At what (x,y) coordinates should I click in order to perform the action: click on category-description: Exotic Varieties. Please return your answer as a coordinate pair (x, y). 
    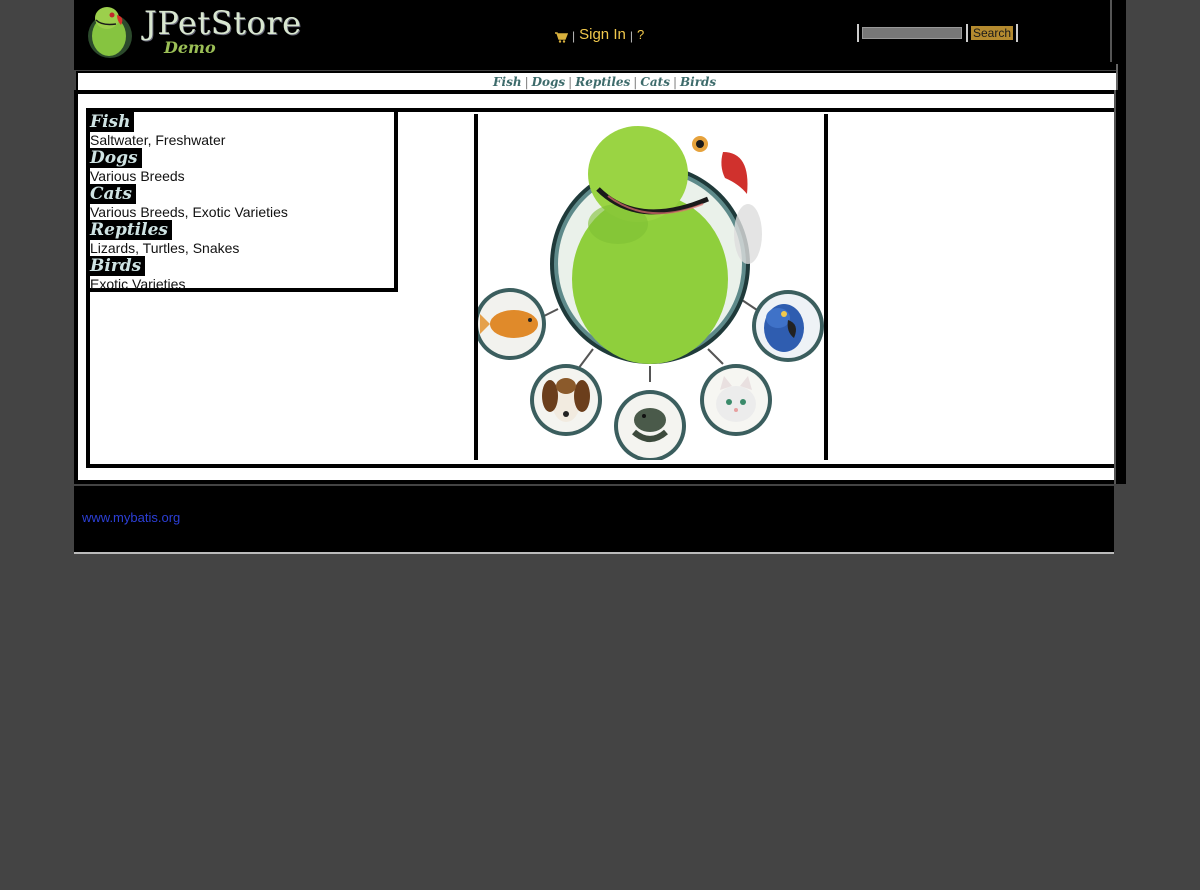
    Looking at the image, I should click on (138, 284).